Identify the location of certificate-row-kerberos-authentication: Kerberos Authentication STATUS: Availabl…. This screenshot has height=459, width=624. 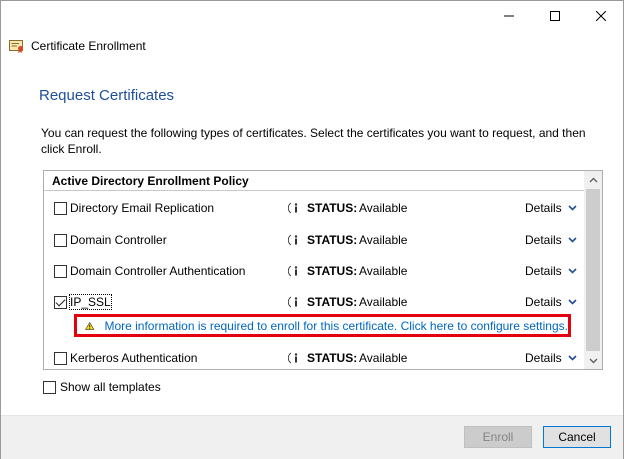
(314, 358).